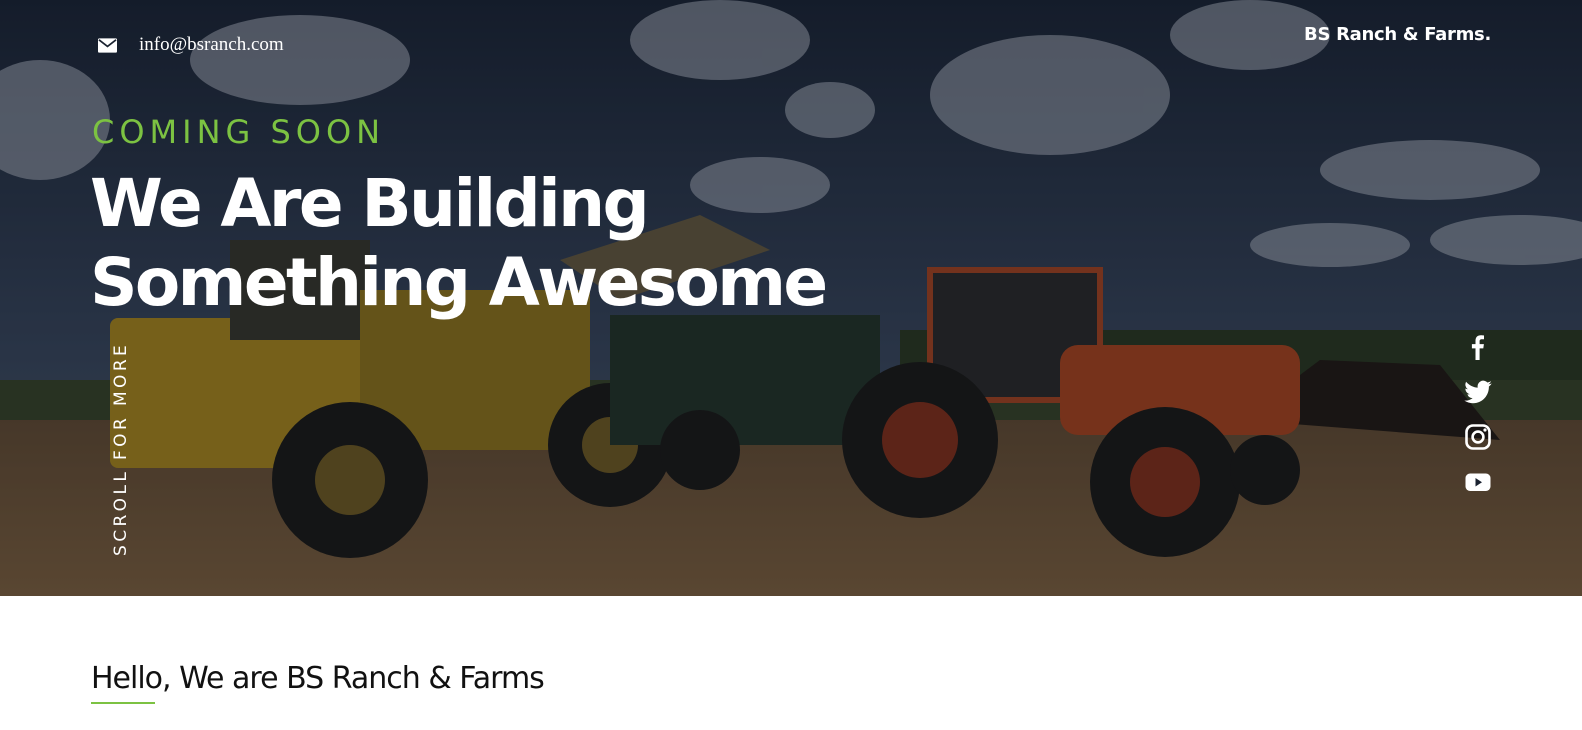 The image size is (1582, 730). Describe the element at coordinates (370, 203) in the screenshot. I see `headline-line-1: We Are Building` at that location.